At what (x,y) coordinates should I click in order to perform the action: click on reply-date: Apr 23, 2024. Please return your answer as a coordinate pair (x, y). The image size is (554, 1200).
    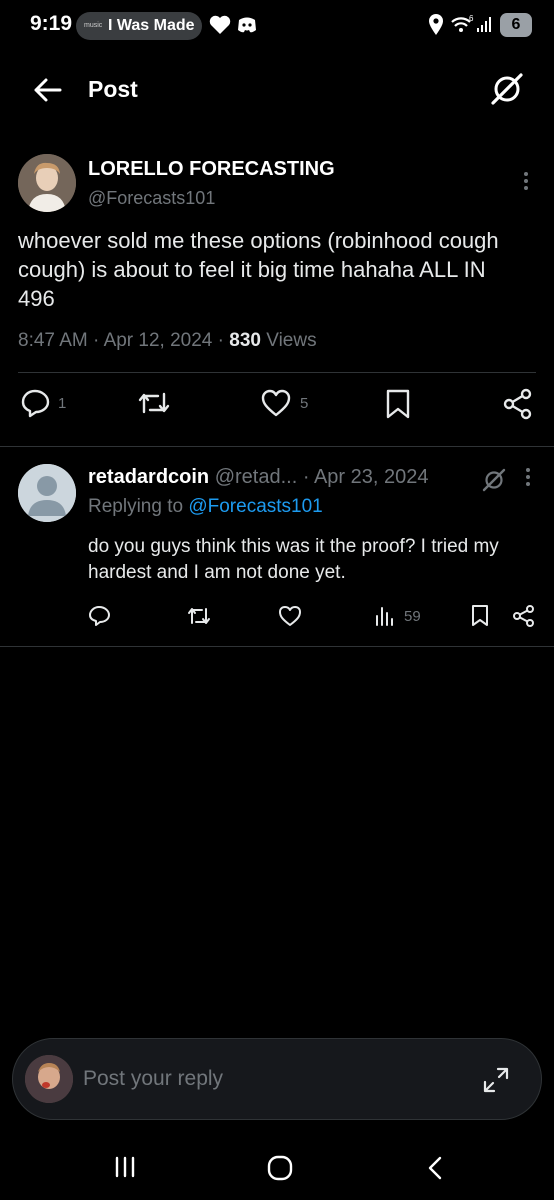
    Looking at the image, I should click on (371, 477).